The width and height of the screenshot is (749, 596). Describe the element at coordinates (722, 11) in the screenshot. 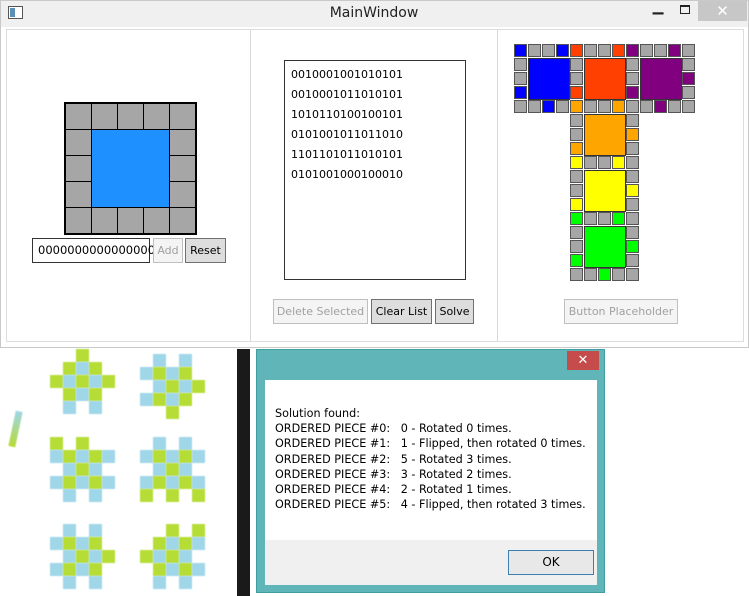

I see `close-button: ✕` at that location.